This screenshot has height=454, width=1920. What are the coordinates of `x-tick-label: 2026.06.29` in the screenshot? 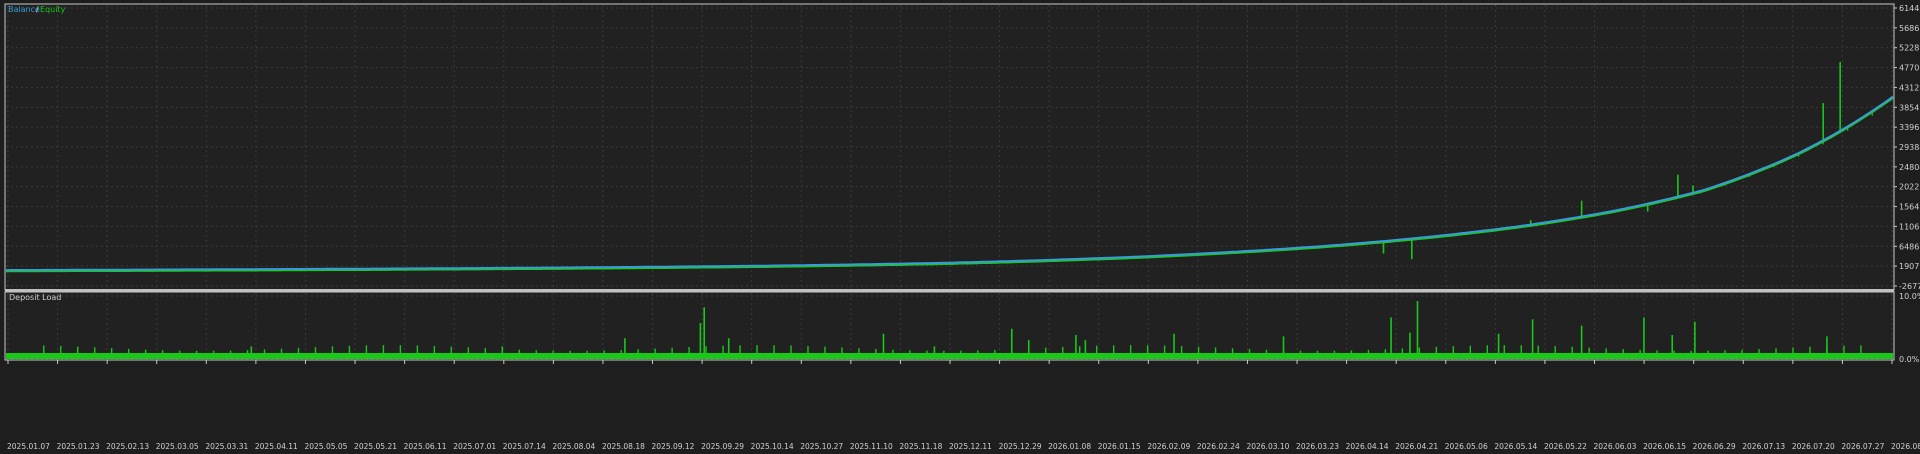 It's located at (1714, 446).